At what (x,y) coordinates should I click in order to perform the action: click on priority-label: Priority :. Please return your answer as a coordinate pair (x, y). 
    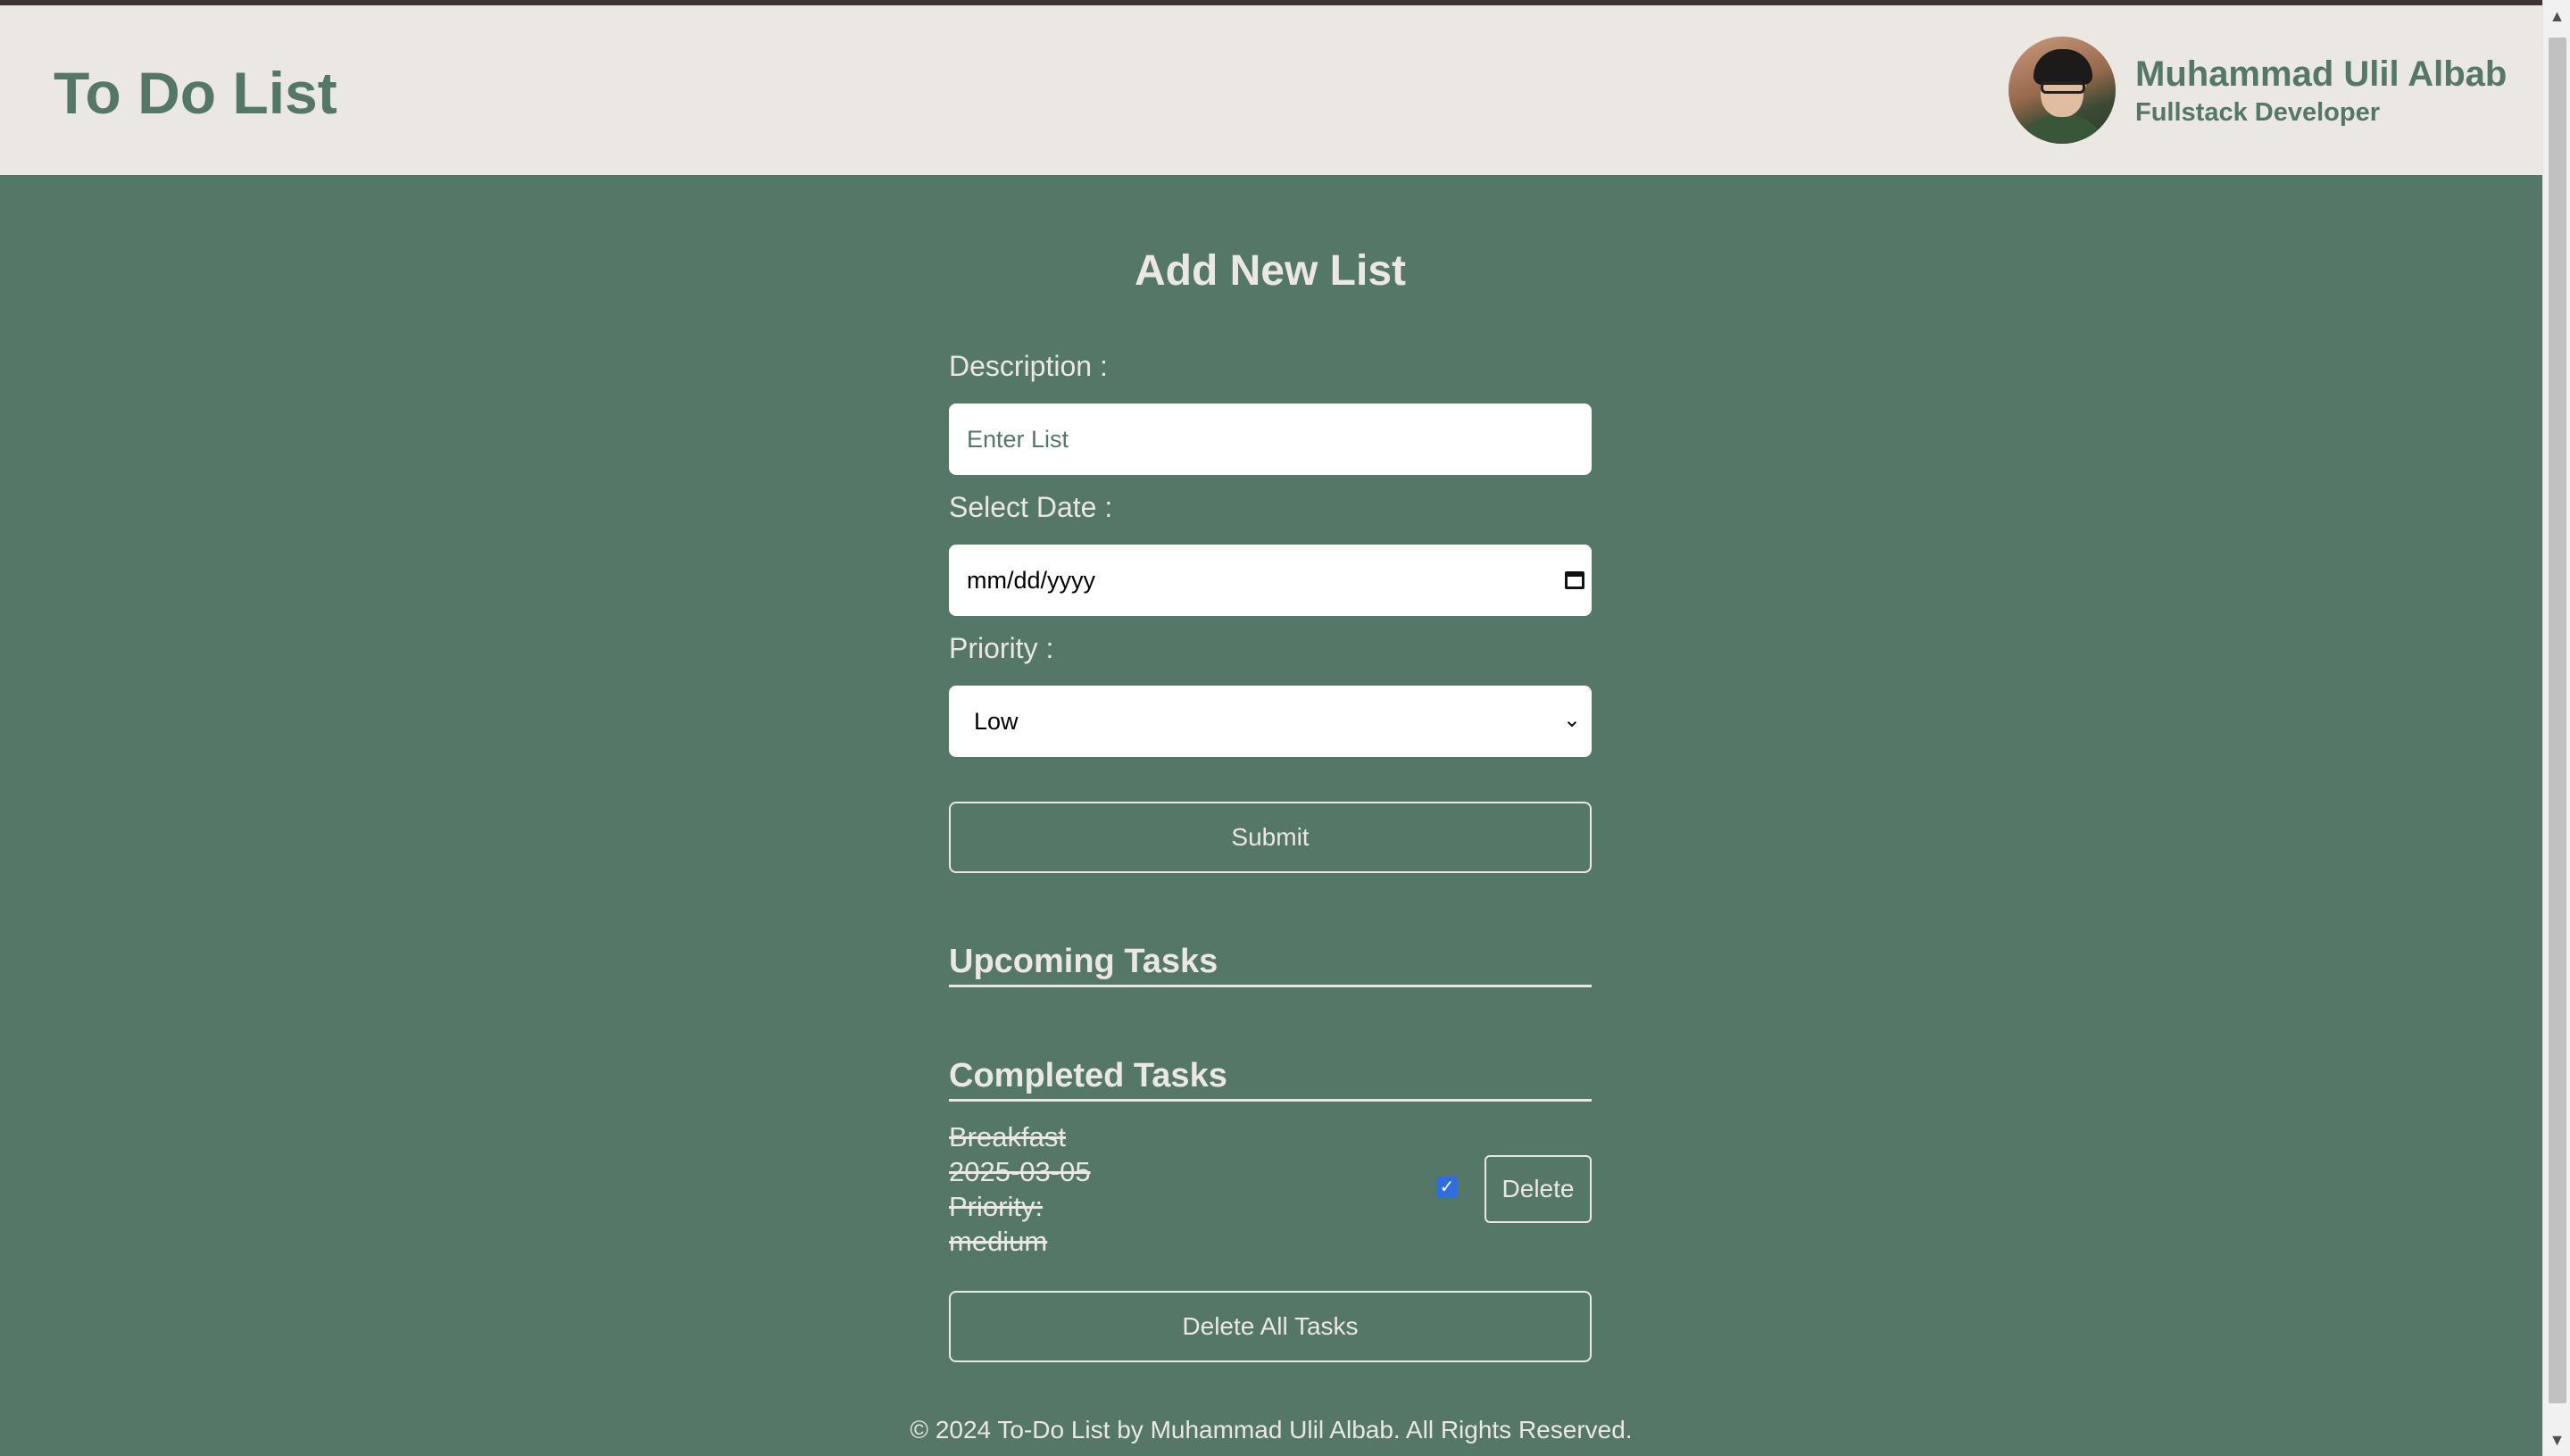
    Looking at the image, I should click on (1002, 648).